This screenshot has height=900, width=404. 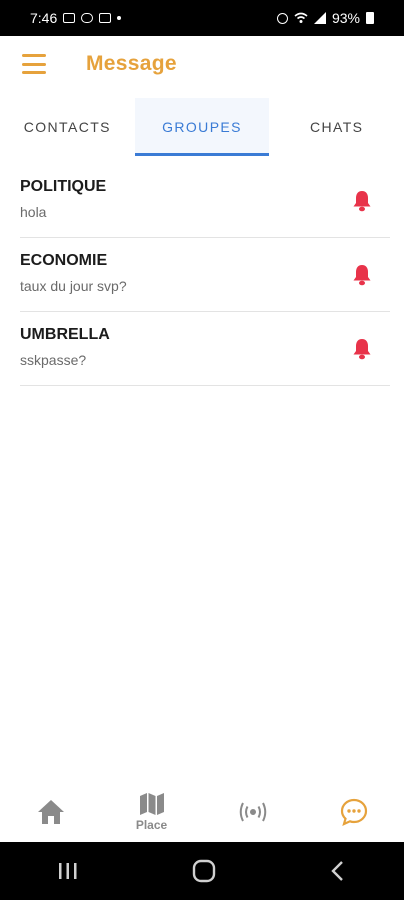 What do you see at coordinates (131, 63) in the screenshot?
I see `page-title: Message` at bounding box center [131, 63].